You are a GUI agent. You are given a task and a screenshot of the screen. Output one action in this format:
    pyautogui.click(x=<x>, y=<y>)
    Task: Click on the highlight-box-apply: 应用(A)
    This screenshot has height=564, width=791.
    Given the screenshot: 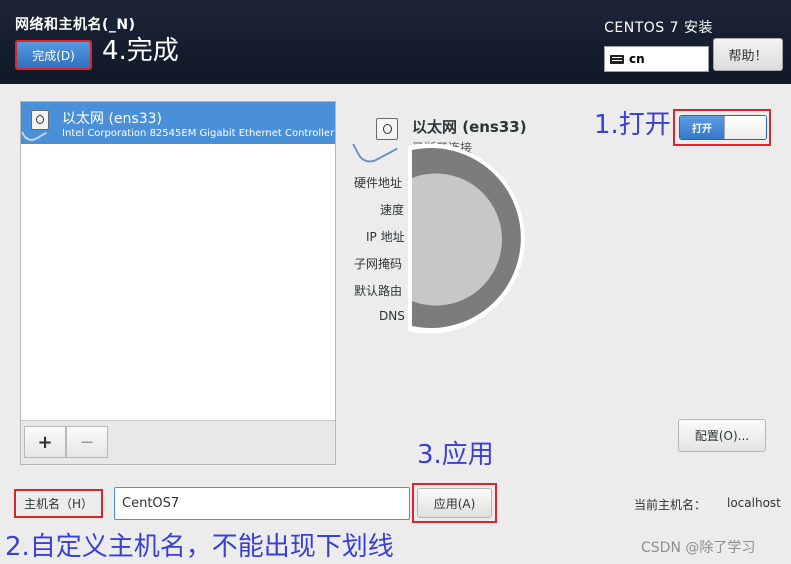 What is the action you would take?
    pyautogui.click(x=454, y=503)
    